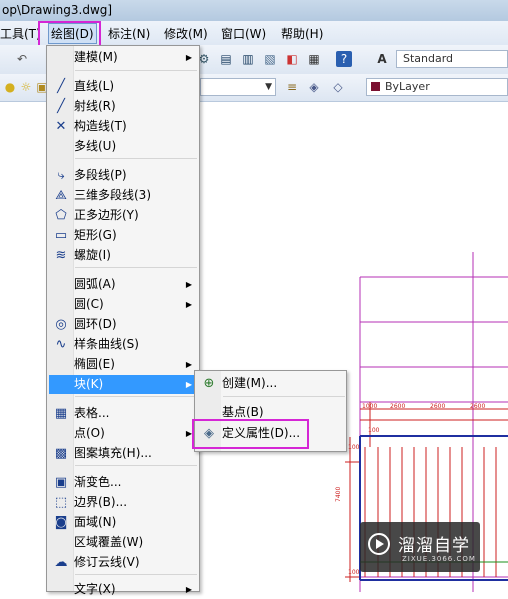 Image resolution: width=508 pixels, height=599 pixels. Describe the element at coordinates (123, 562) in the screenshot. I see `menu-item-revcloud: ☁ 修订云线(V)` at that location.